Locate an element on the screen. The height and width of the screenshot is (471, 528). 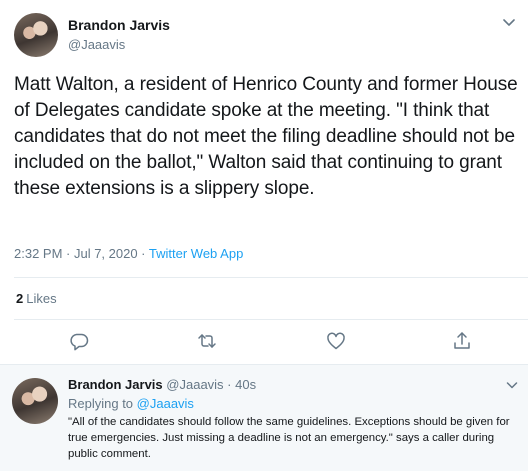
tweet-meta: 2:32 PM · Jul 7, 2020 · Twitter Web App is located at coordinates (128, 253).